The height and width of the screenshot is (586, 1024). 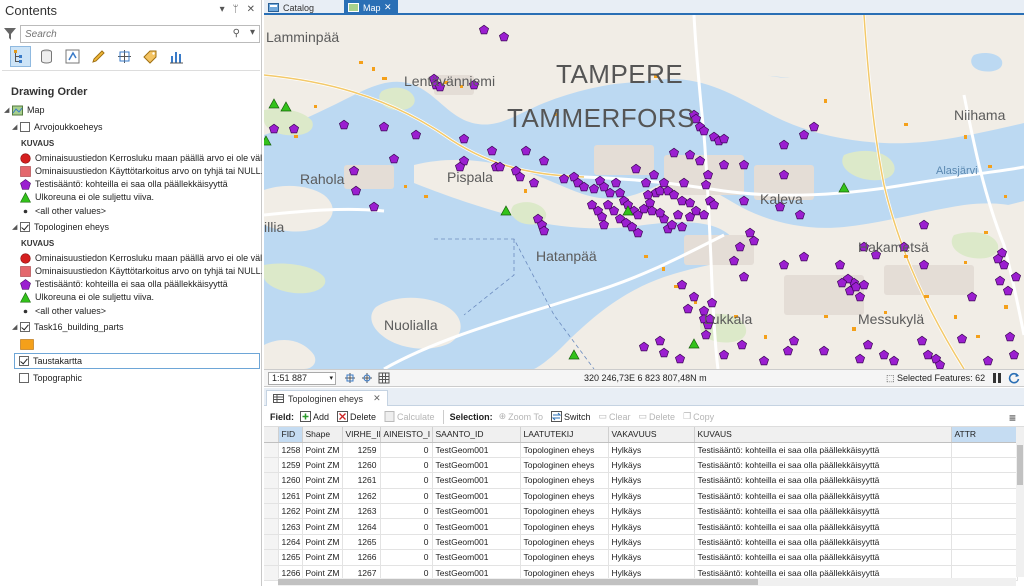 I want to click on cell-fid: 1258, so click(x=290, y=450).